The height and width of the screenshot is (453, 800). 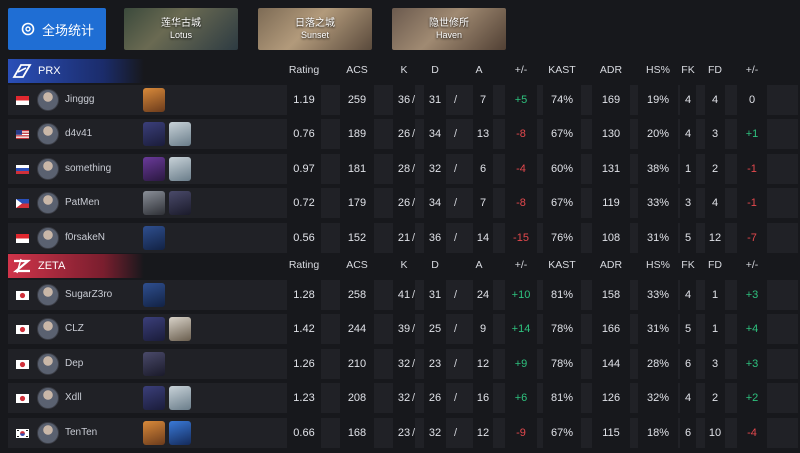 I want to click on flag-ru-icon, so click(x=22, y=169).